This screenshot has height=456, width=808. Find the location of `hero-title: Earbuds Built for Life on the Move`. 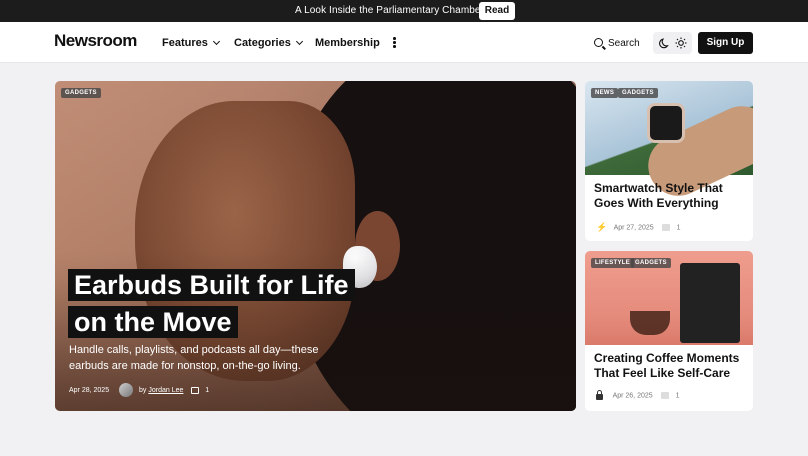

hero-title: Earbuds Built for Life on the Move is located at coordinates (211, 304).